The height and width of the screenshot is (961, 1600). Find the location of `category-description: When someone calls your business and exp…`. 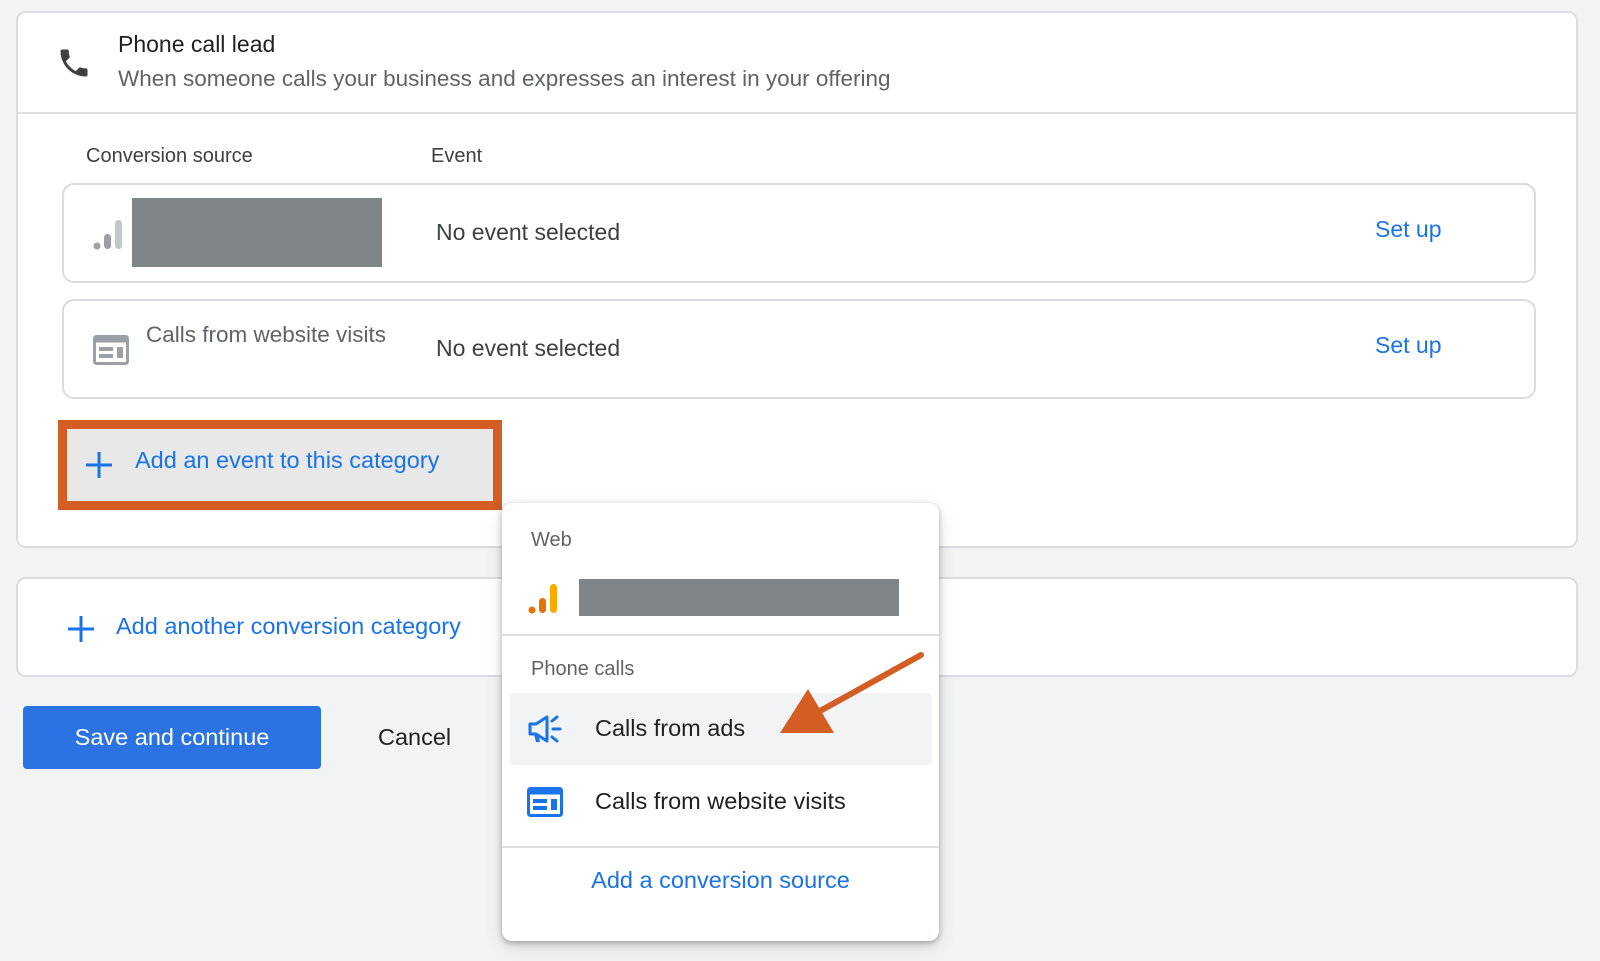

category-description: When someone calls your business and exp… is located at coordinates (504, 78).